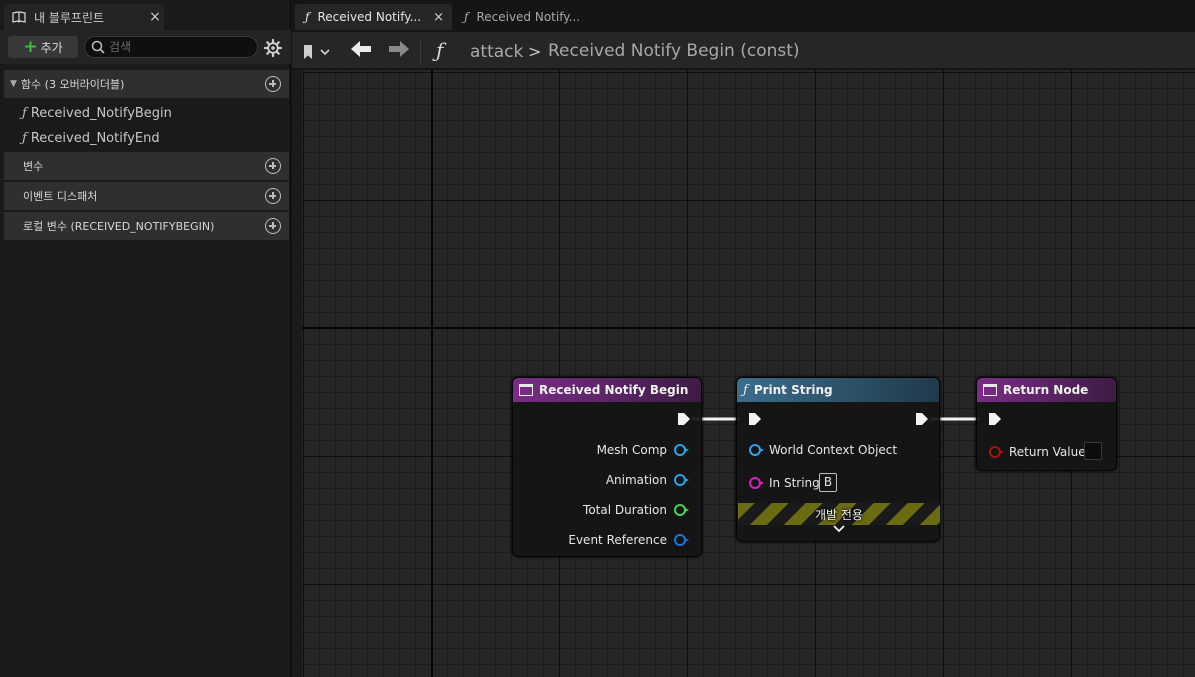  What do you see at coordinates (146, 84) in the screenshot?
I see `functions-section-header: ▼ 함수 (3 오버라이더블)` at bounding box center [146, 84].